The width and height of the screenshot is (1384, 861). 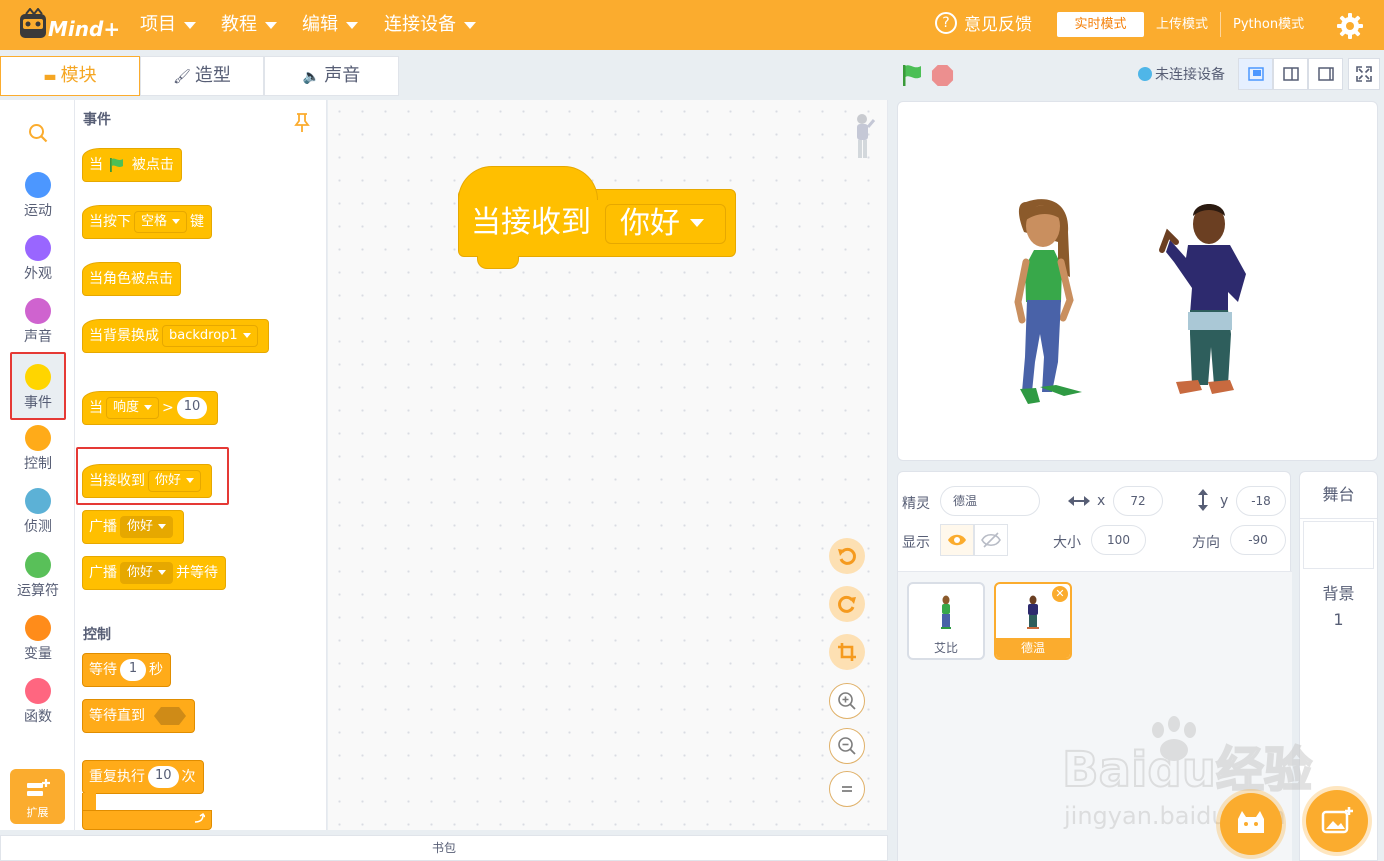 I want to click on backpack-bar: 书包, so click(x=444, y=848).